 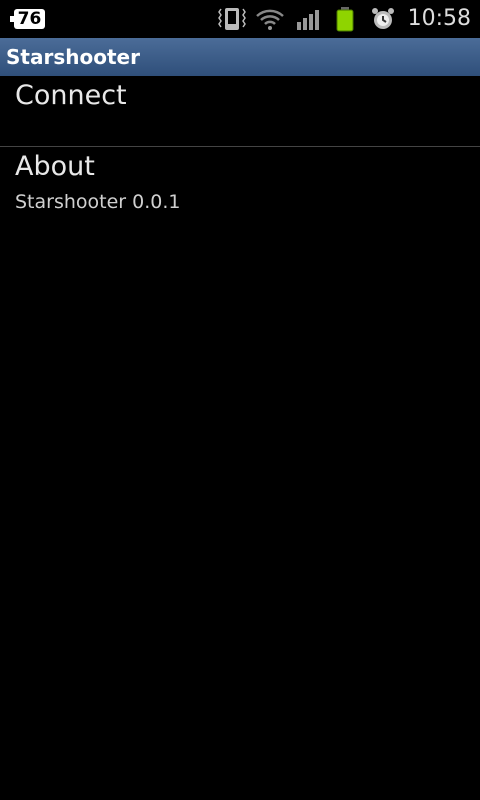 What do you see at coordinates (232, 19) in the screenshot?
I see `vibrate-icon` at bounding box center [232, 19].